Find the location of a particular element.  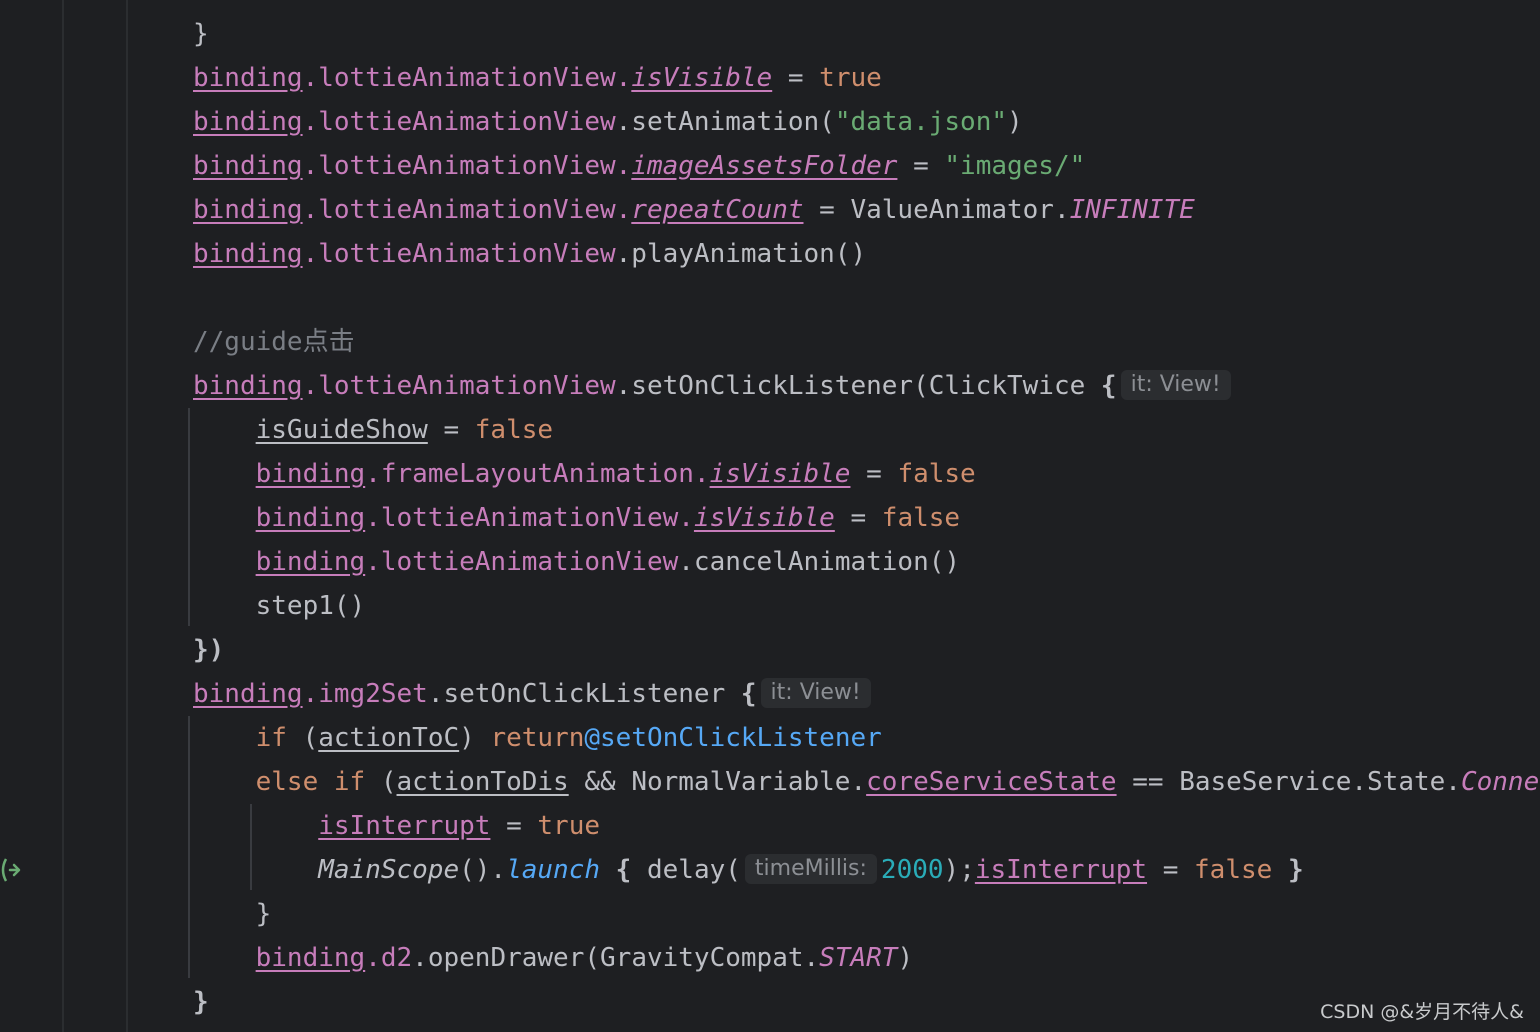

code-line: isInterrupt = true is located at coordinates (396, 826).